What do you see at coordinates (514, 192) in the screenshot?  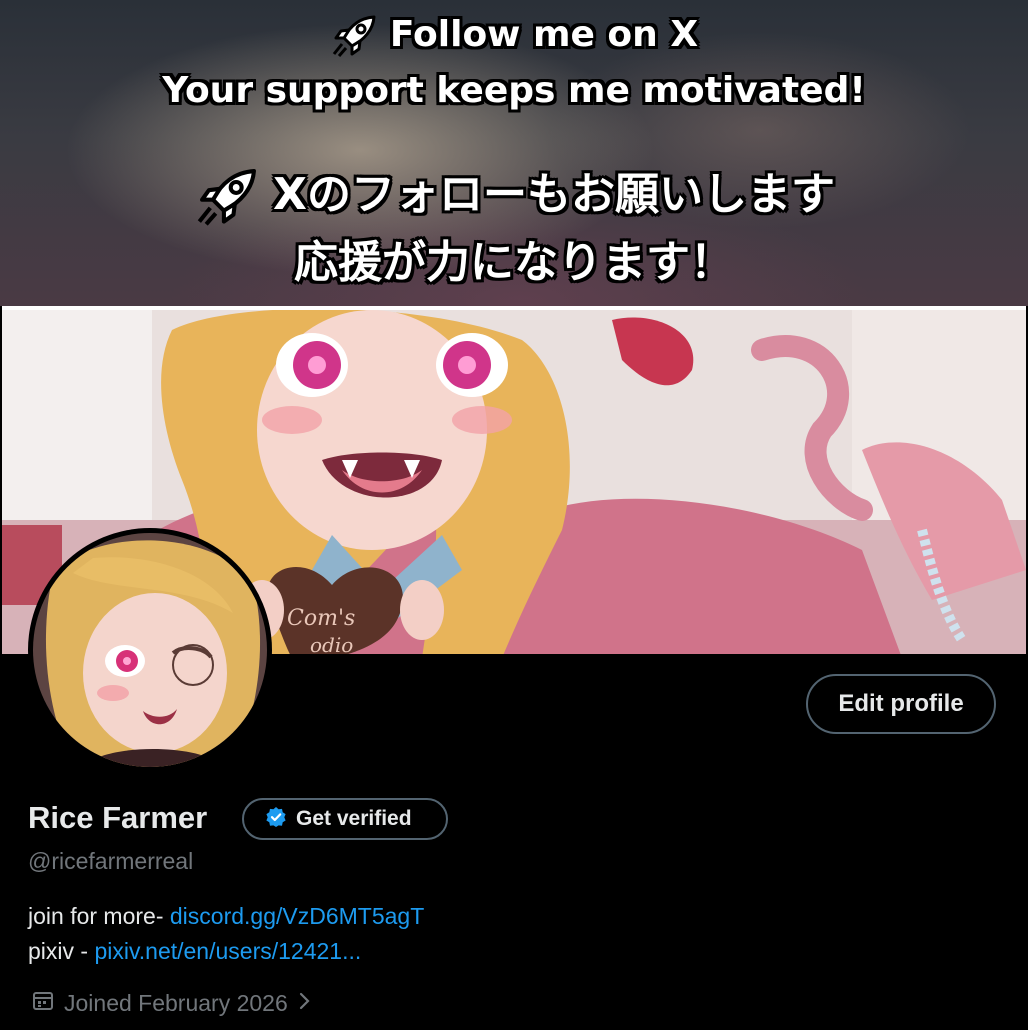 I see `promo-line-japanese-follow: Xのフォローもお願いします` at bounding box center [514, 192].